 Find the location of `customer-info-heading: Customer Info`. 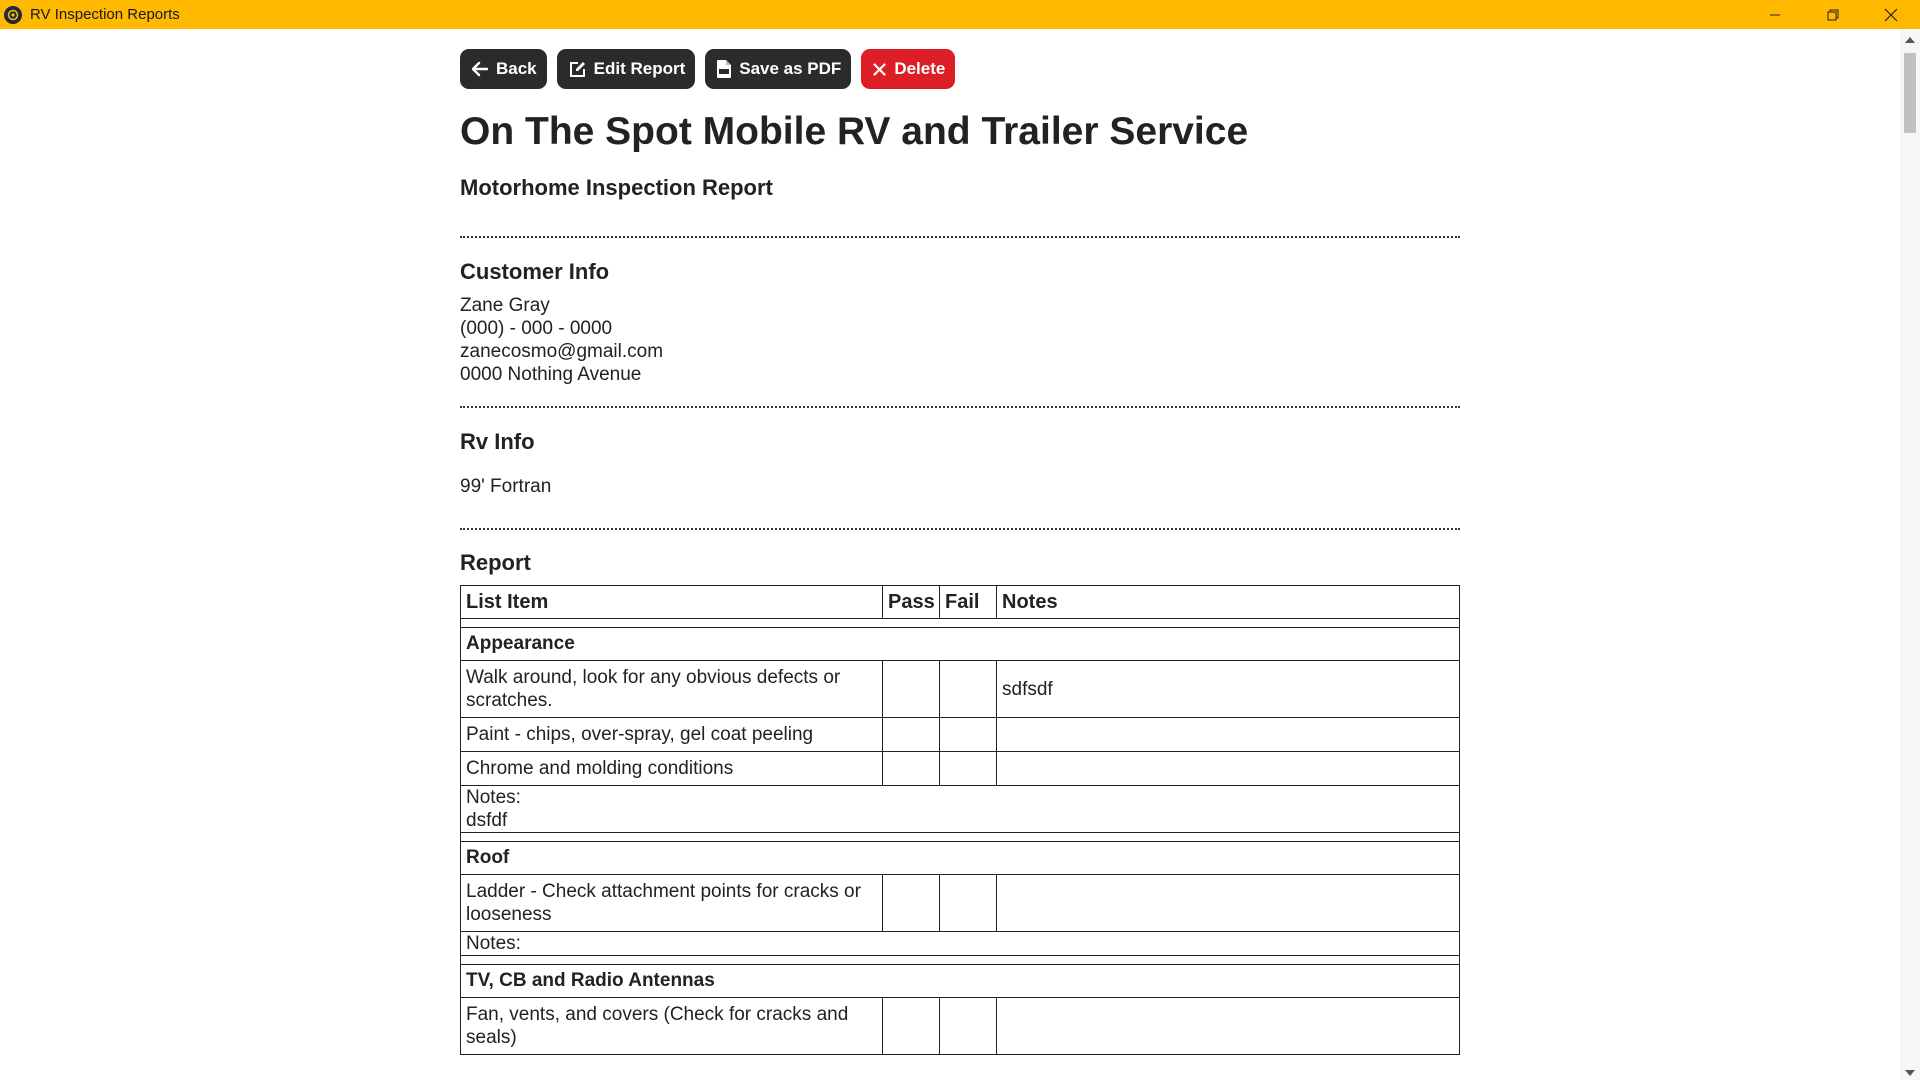

customer-info-heading: Customer Info is located at coordinates (535, 271).